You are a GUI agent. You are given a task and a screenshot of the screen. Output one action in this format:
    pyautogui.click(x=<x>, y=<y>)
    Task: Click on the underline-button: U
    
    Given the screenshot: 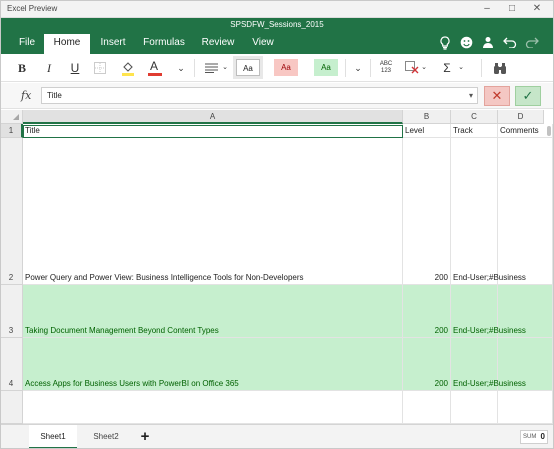 What is the action you would take?
    pyautogui.click(x=75, y=68)
    